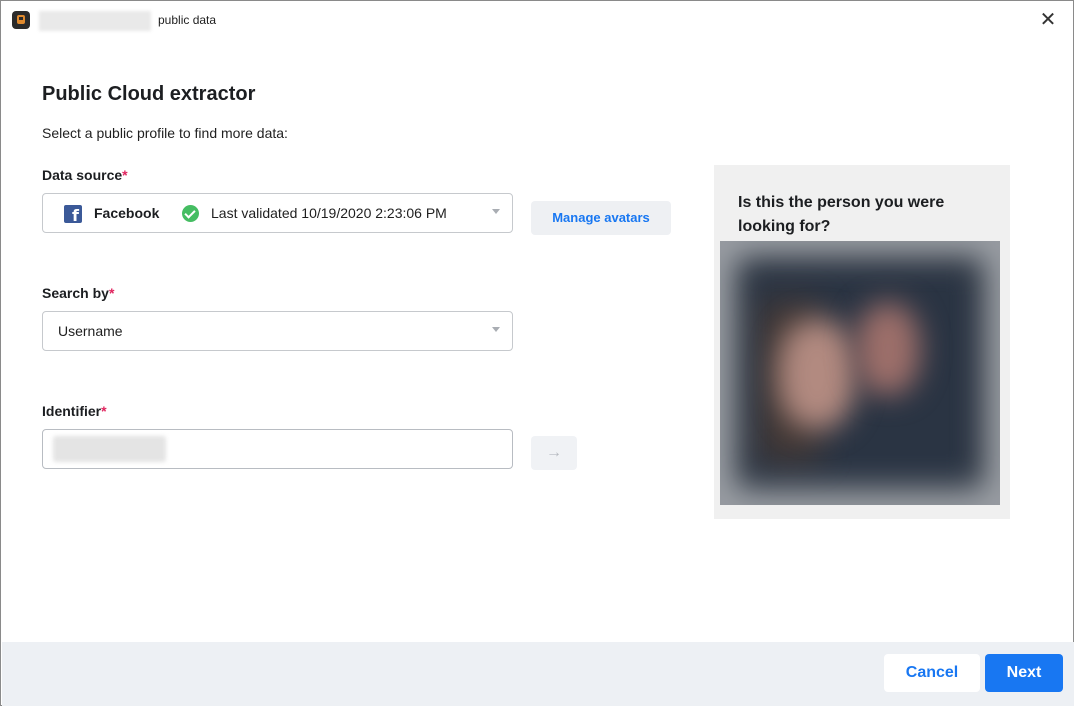 Image resolution: width=1074 pixels, height=706 pixels. What do you see at coordinates (1024, 673) in the screenshot?
I see `next-button: Next` at bounding box center [1024, 673].